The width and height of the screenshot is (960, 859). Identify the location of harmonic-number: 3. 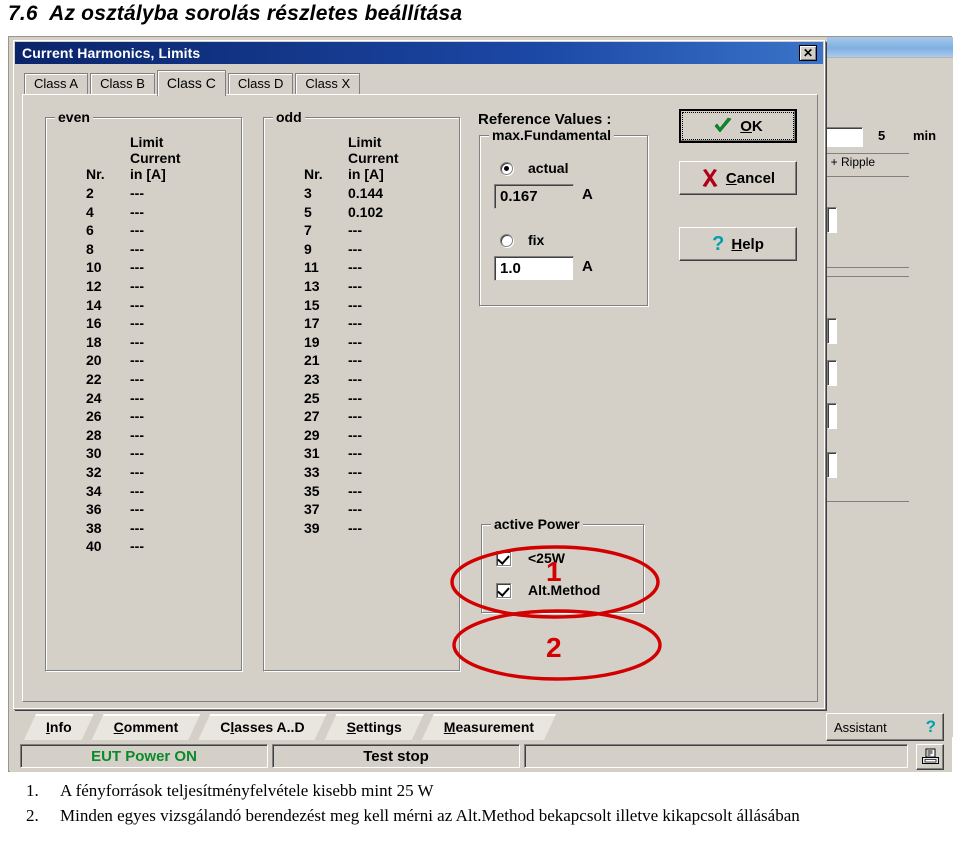
(308, 193).